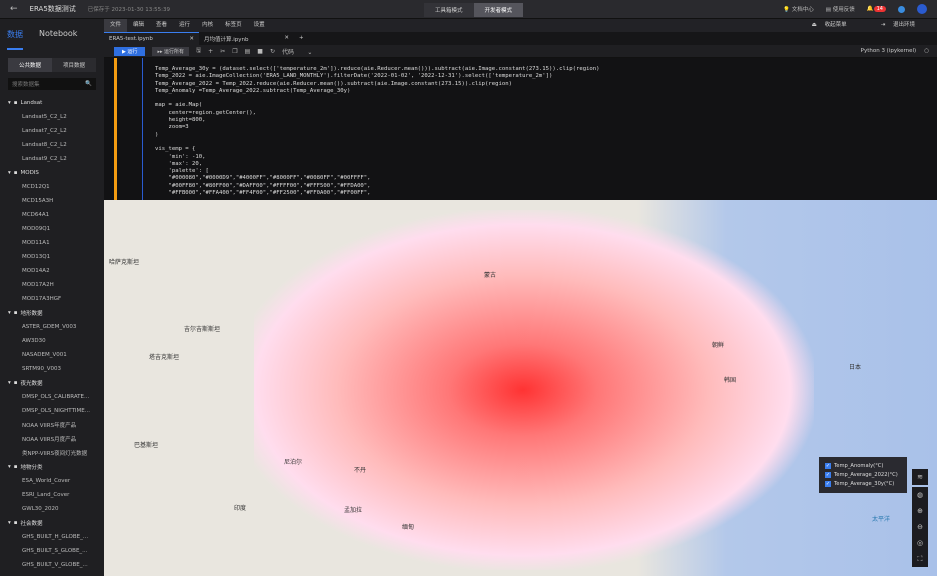  What do you see at coordinates (288, 52) in the screenshot?
I see `cell-type-label: 代码` at bounding box center [288, 52].